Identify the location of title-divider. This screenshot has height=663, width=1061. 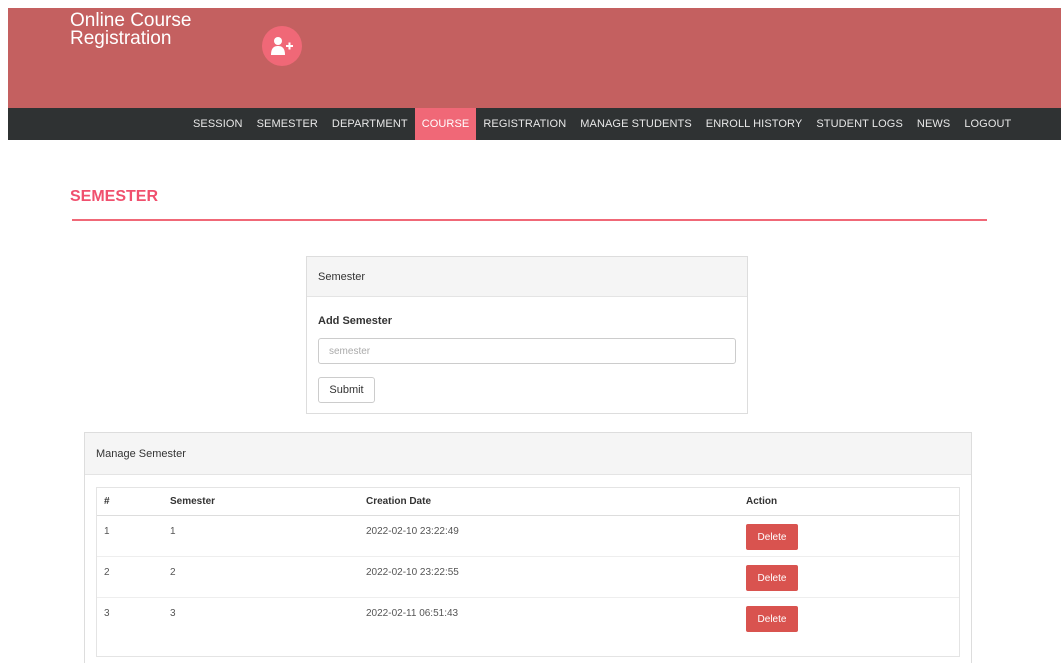
(529, 220).